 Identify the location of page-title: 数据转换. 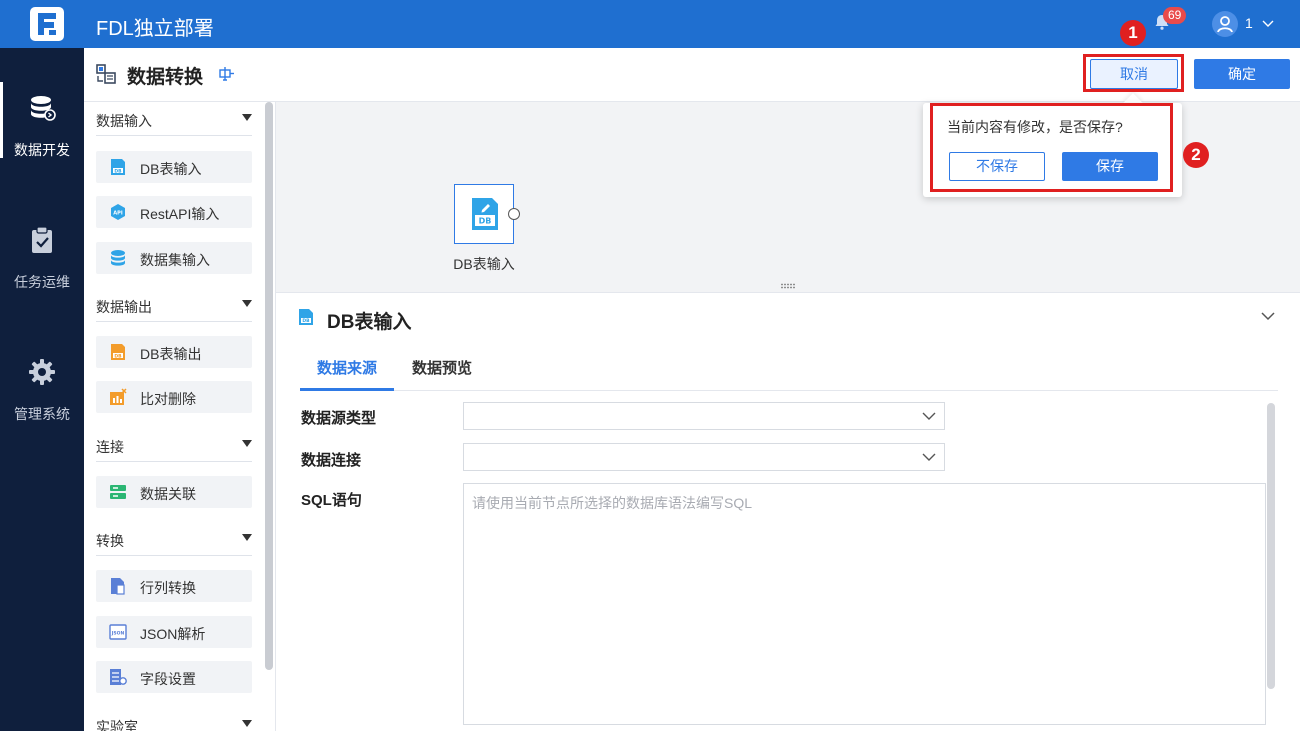
(165, 77).